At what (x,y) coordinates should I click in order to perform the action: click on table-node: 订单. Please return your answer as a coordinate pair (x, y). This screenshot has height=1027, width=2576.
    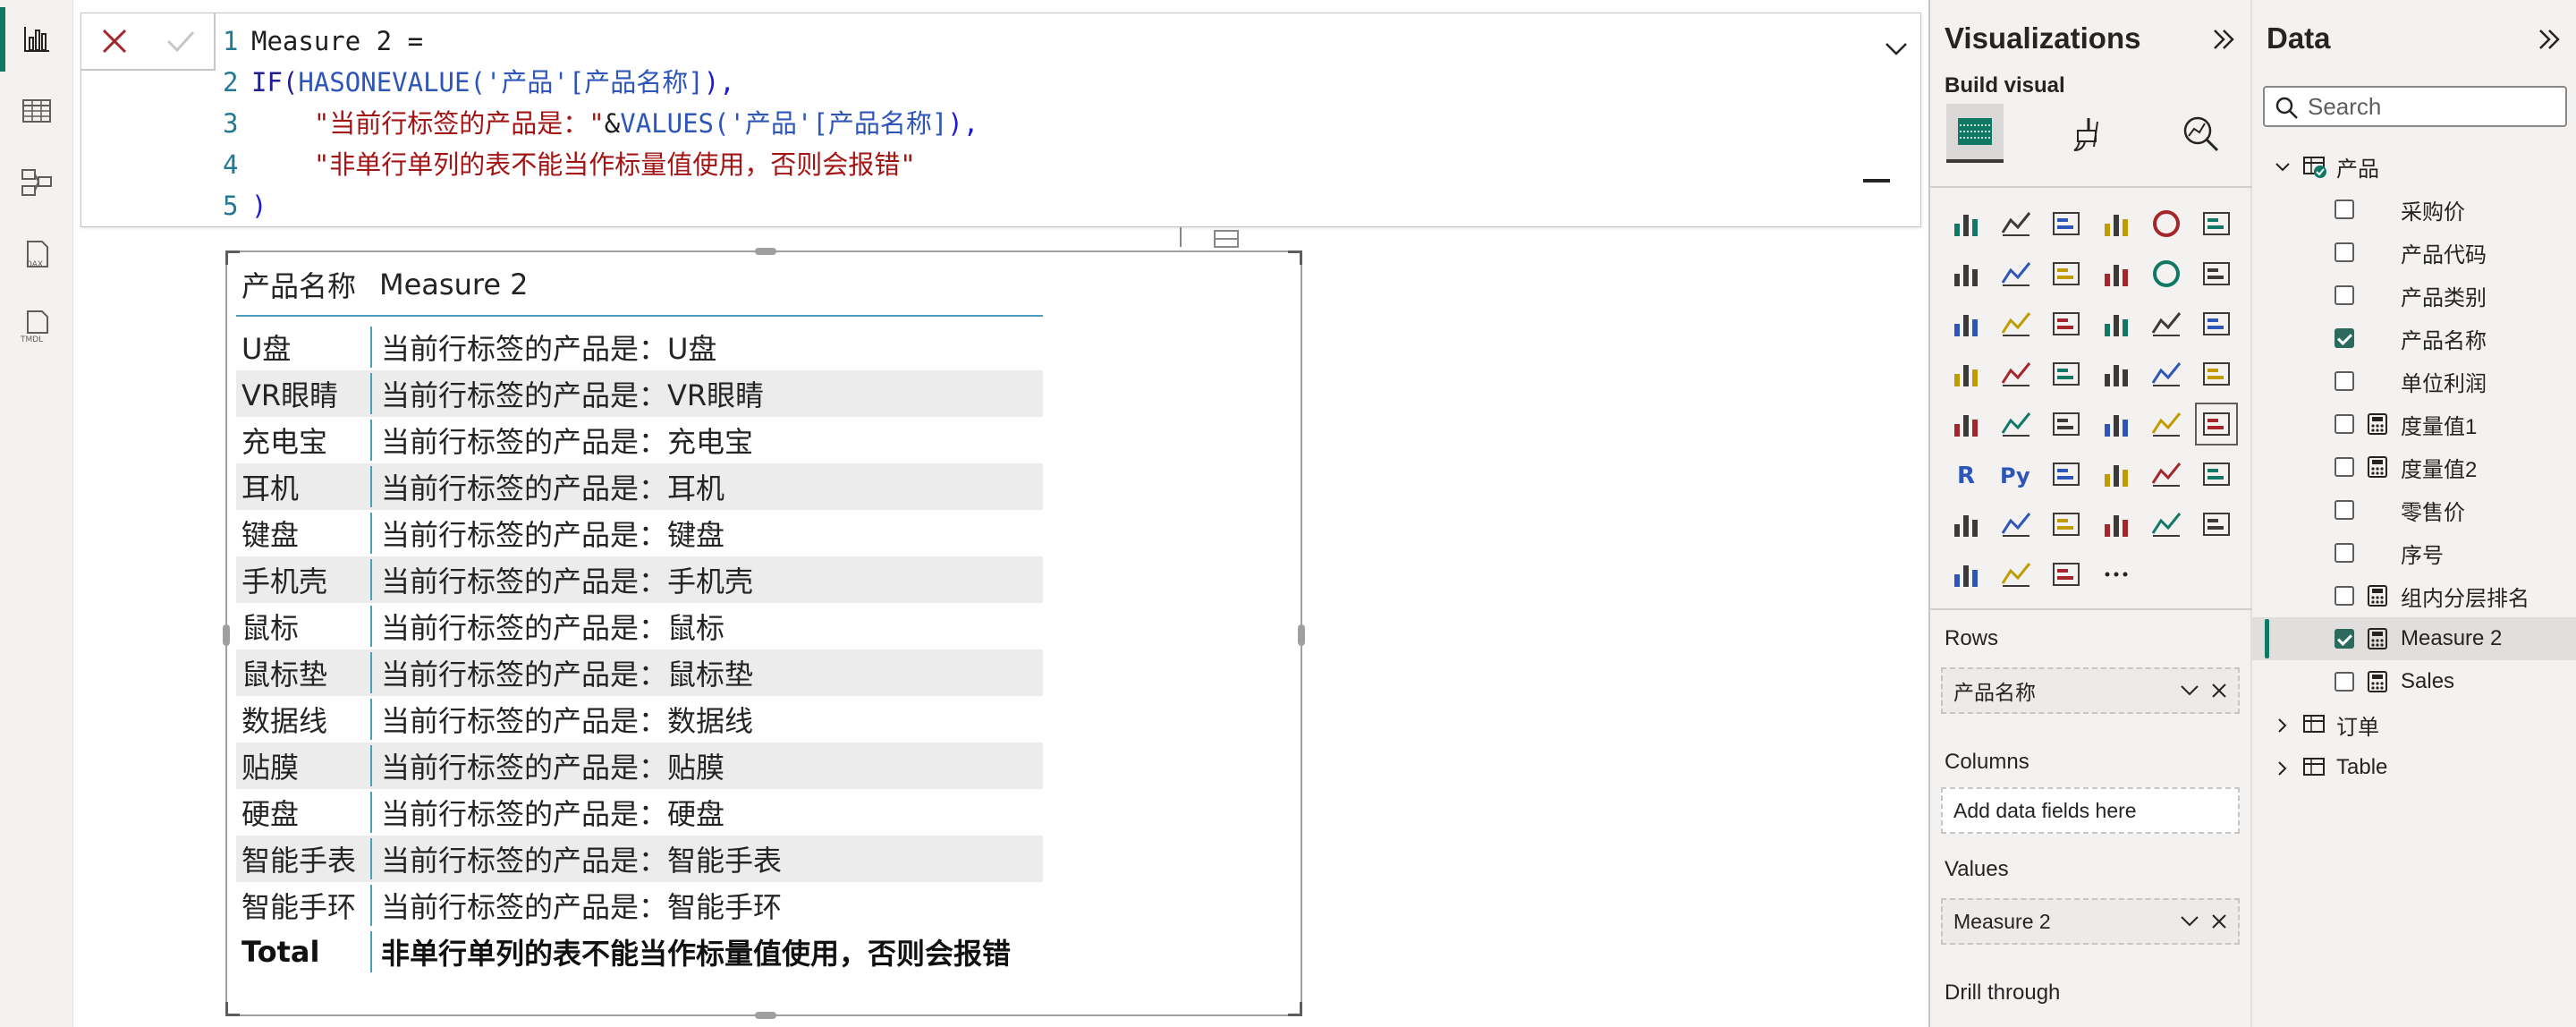
    Looking at the image, I should click on (2414, 724).